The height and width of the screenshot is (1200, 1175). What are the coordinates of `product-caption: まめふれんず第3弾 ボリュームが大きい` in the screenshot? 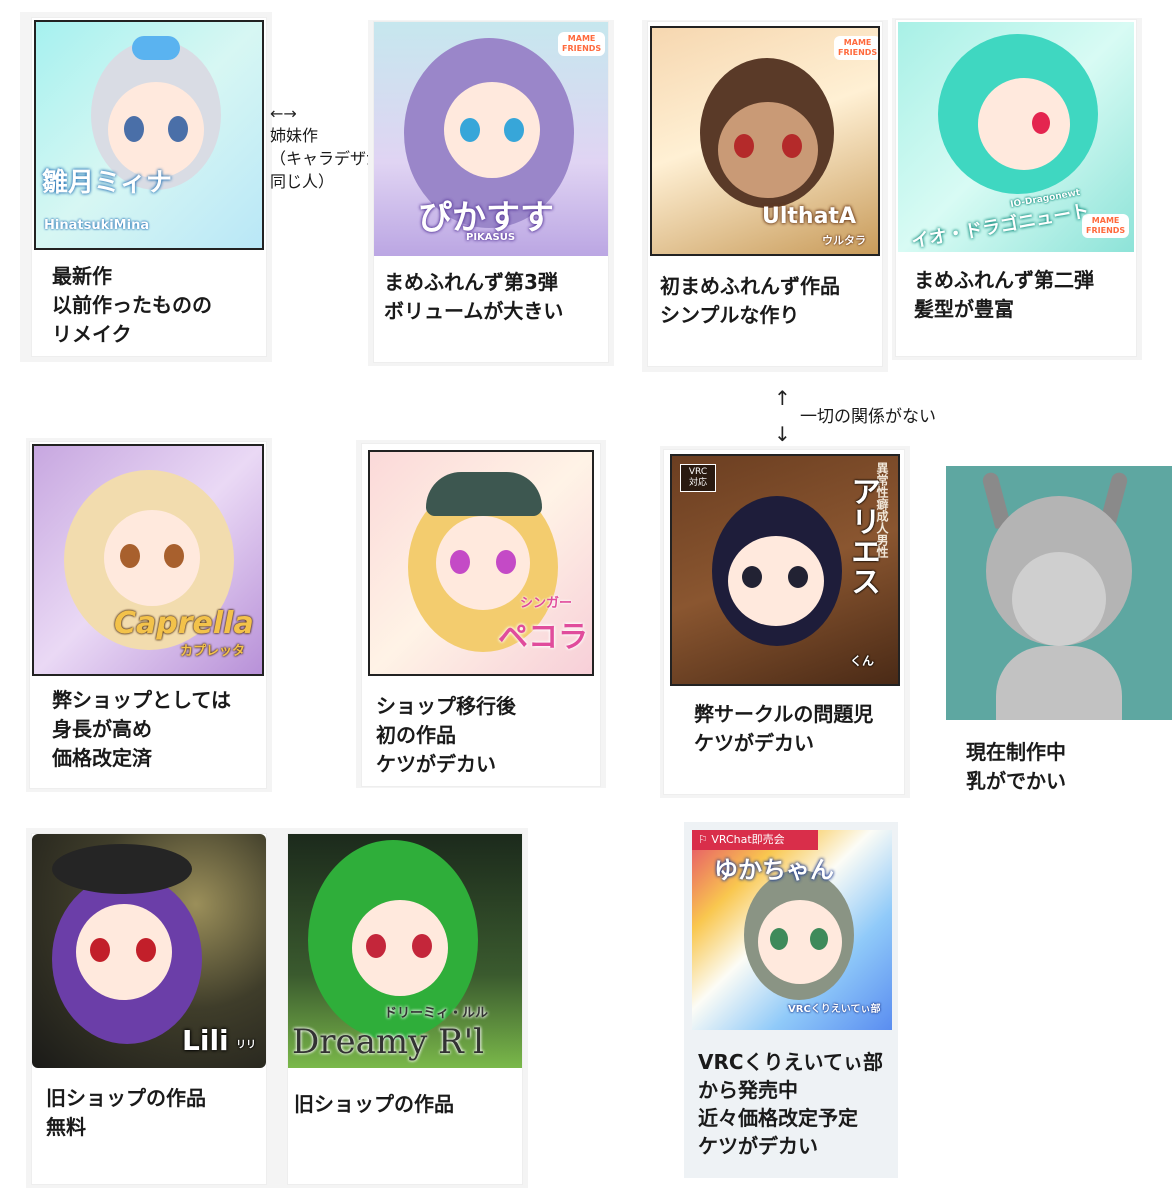 It's located at (474, 296).